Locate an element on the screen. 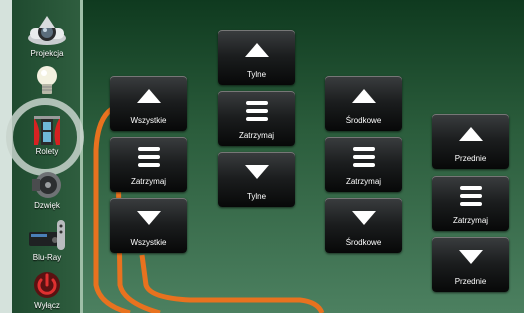 This screenshot has height=313, width=524. middle-up-button: Środkowe is located at coordinates (363, 103).